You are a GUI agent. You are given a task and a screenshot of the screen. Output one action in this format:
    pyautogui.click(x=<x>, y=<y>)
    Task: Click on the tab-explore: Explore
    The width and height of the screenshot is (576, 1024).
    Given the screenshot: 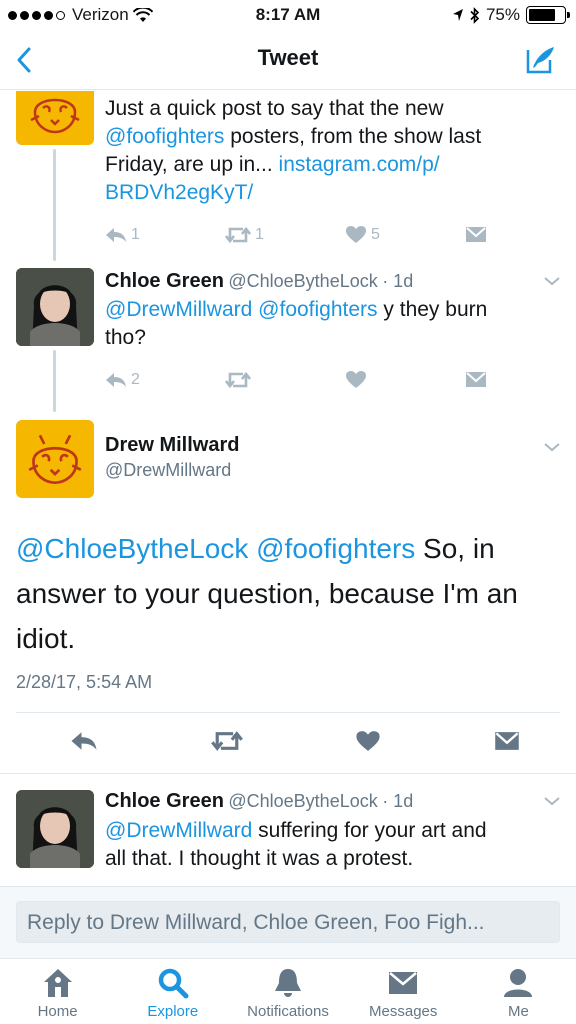 What is the action you would take?
    pyautogui.click(x=172, y=991)
    